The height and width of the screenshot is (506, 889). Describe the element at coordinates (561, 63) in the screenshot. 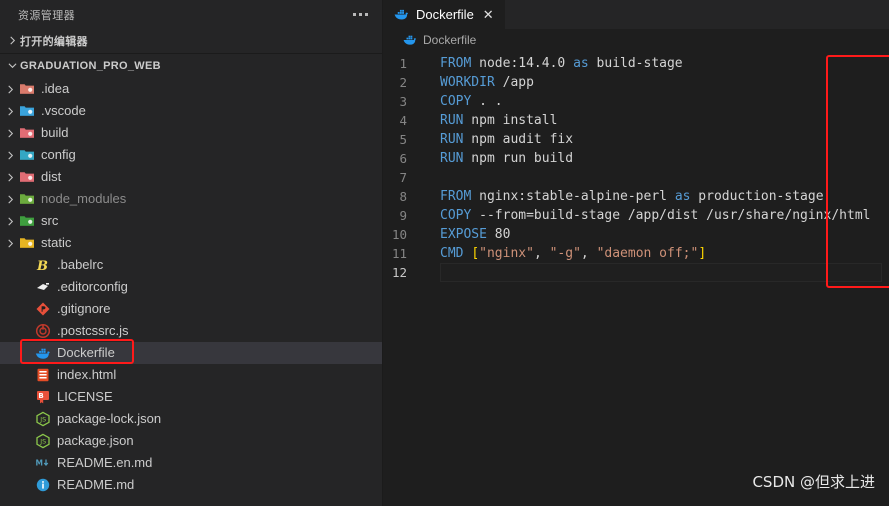

I see `code-text: FROM node:14.4.0 as build-stage` at that location.